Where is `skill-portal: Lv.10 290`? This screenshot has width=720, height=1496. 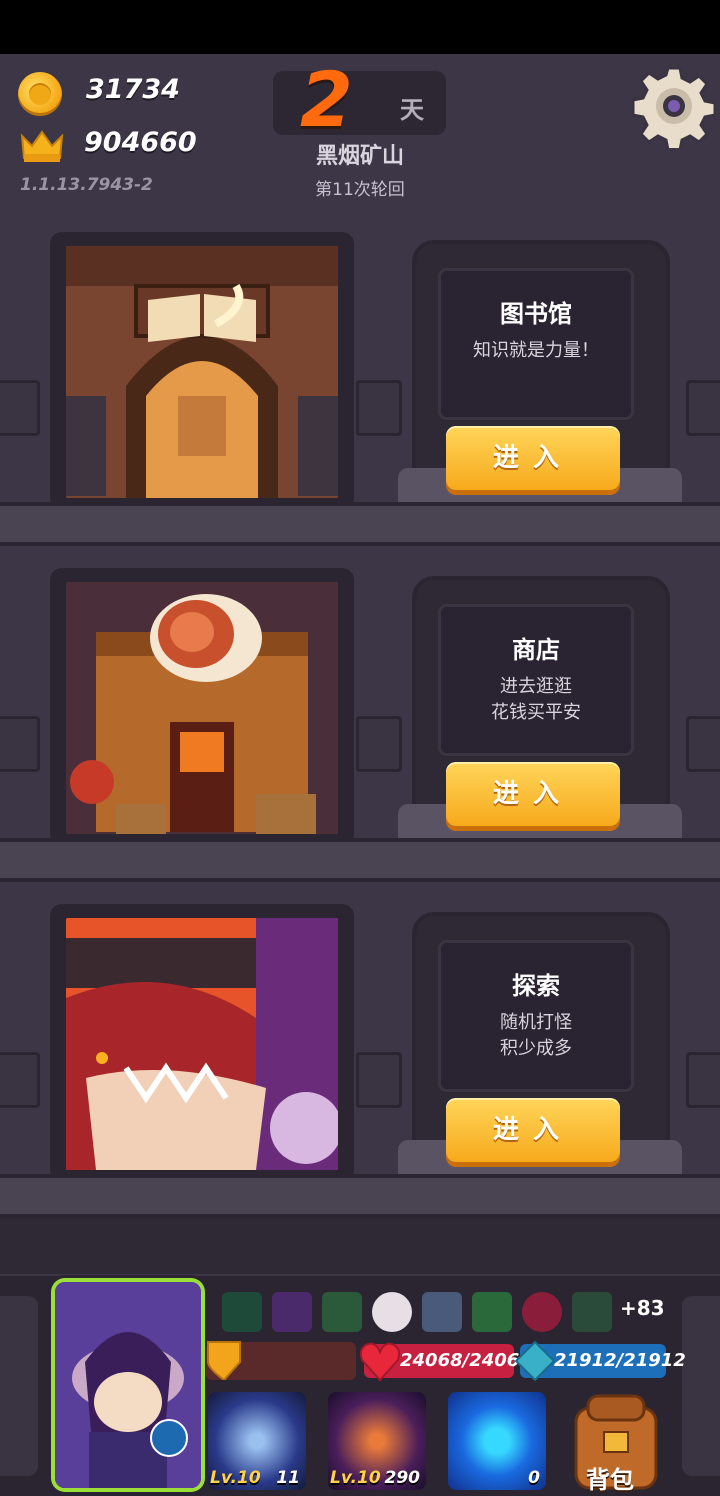
skill-portal: Lv.10 290 is located at coordinates (377, 1441).